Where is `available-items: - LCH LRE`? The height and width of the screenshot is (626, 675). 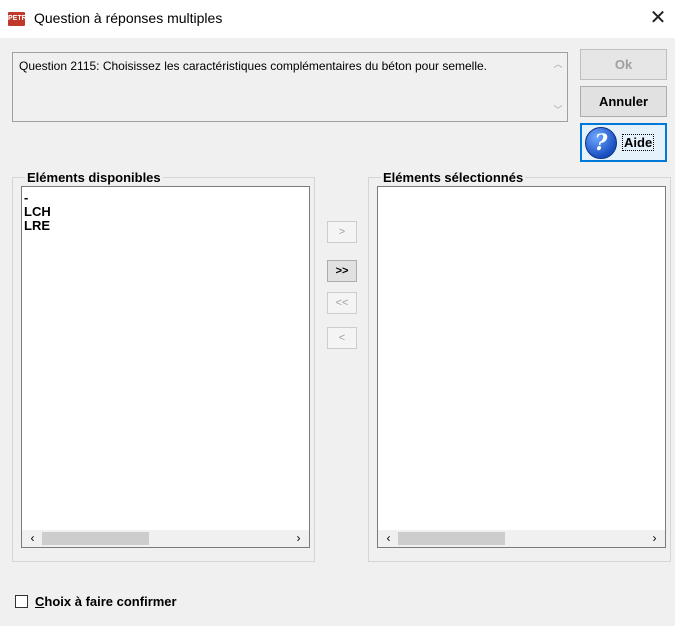 available-items: - LCH LRE is located at coordinates (37, 212).